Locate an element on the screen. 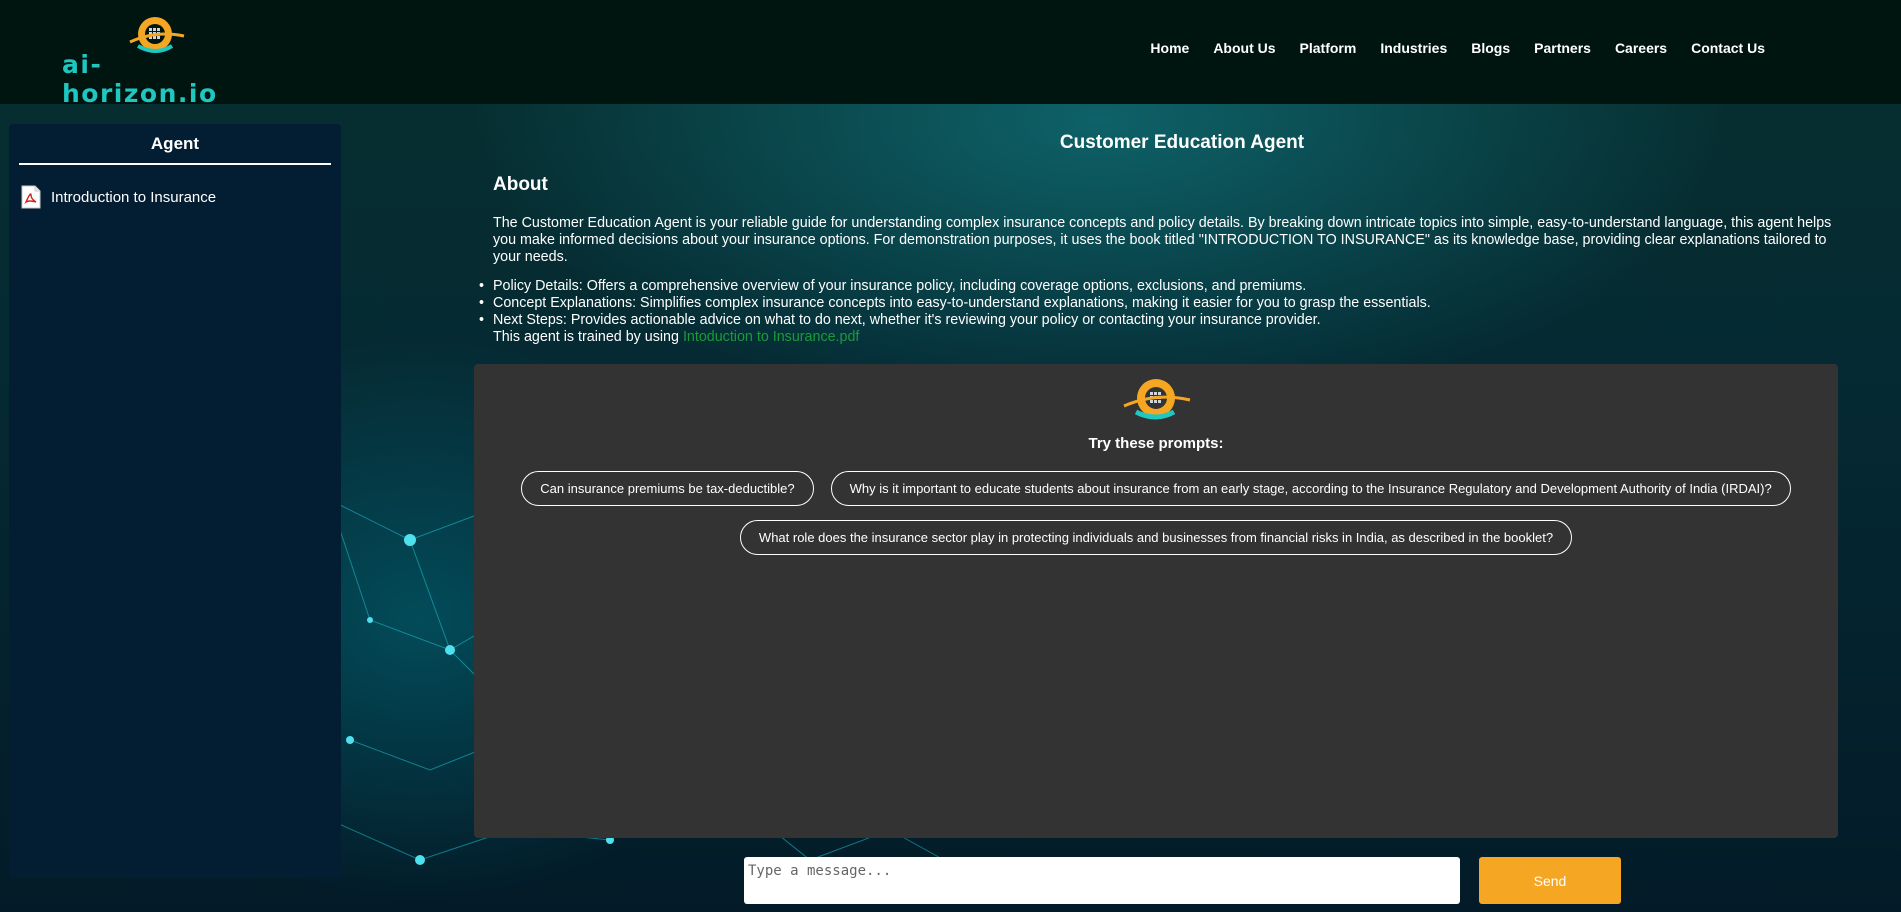 The height and width of the screenshot is (912, 1901). send-button: Send is located at coordinates (1550, 880).